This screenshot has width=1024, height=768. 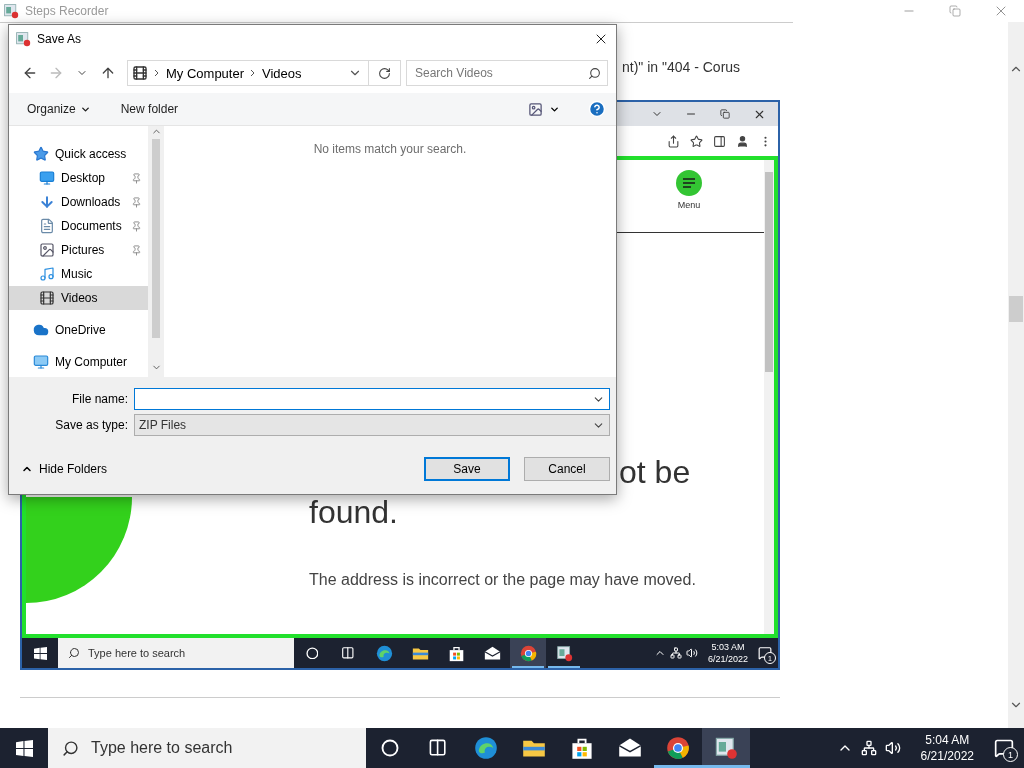 I want to click on clock-time: 5:03 AM, so click(x=728, y=646).